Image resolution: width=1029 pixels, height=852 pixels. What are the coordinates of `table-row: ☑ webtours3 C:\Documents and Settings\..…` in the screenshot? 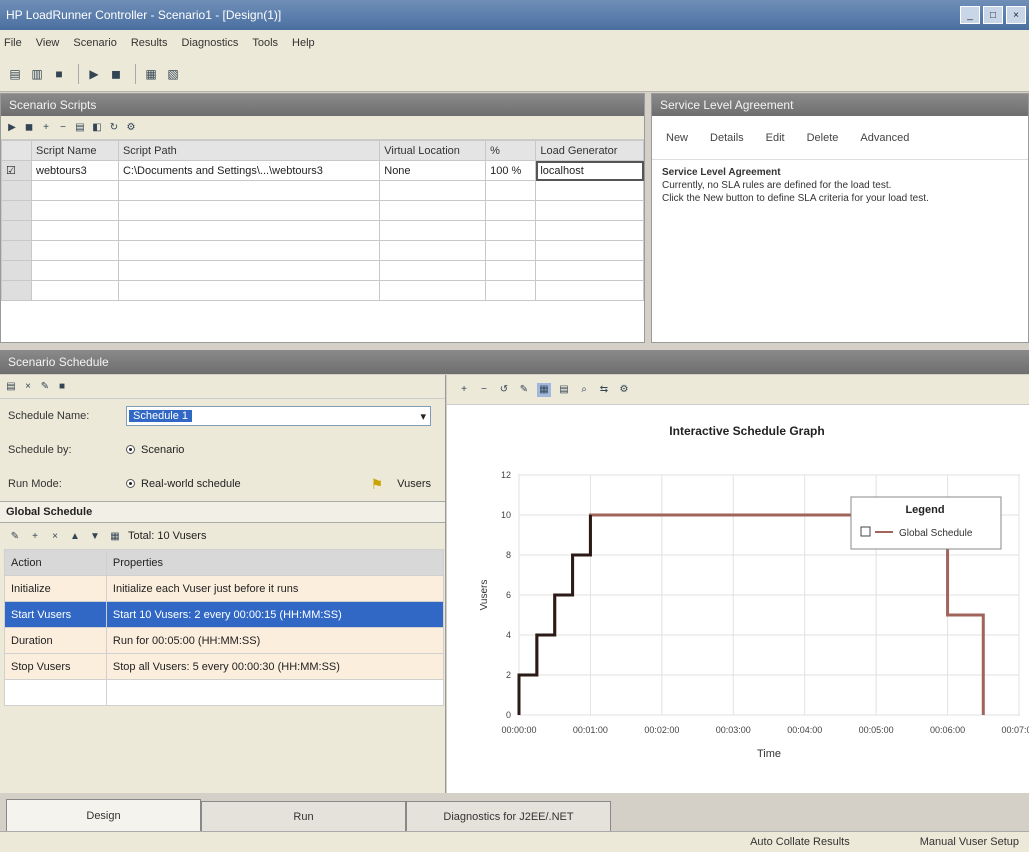 It's located at (322, 170).